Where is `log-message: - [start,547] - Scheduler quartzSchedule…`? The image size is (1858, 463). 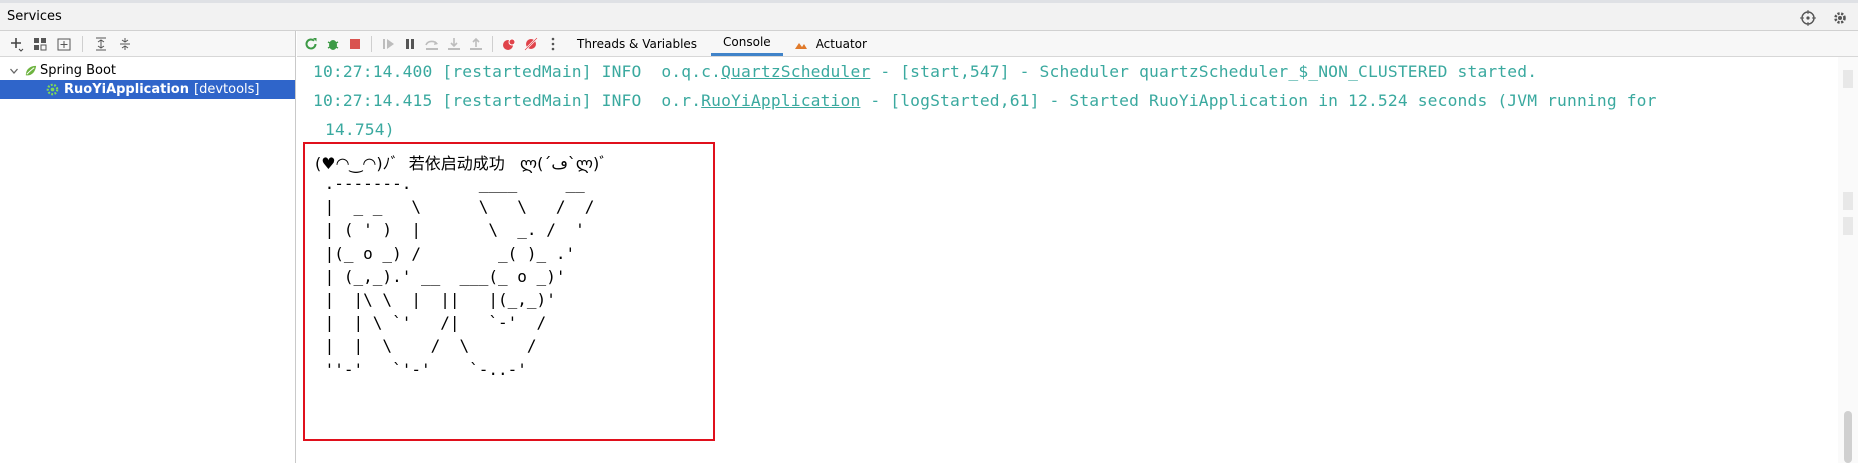
log-message: - [start,547] - Scheduler quartzSchedule… is located at coordinates (1204, 71).